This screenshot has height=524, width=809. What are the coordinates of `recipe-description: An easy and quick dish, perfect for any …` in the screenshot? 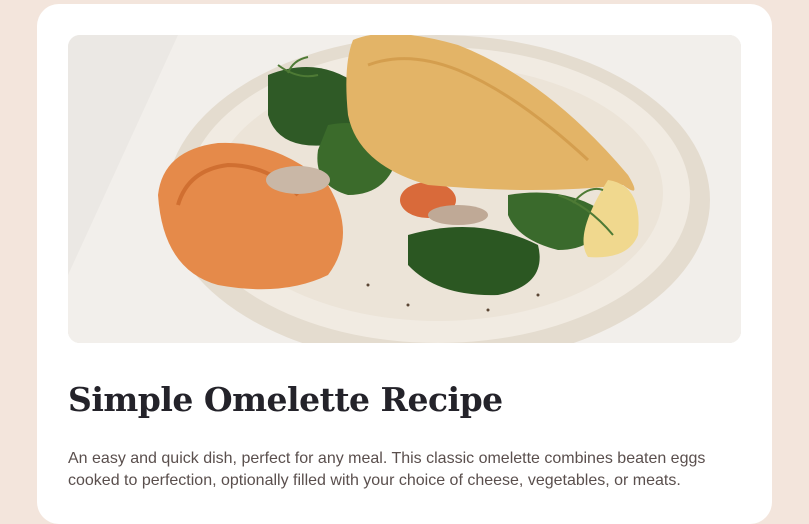 It's located at (387, 469).